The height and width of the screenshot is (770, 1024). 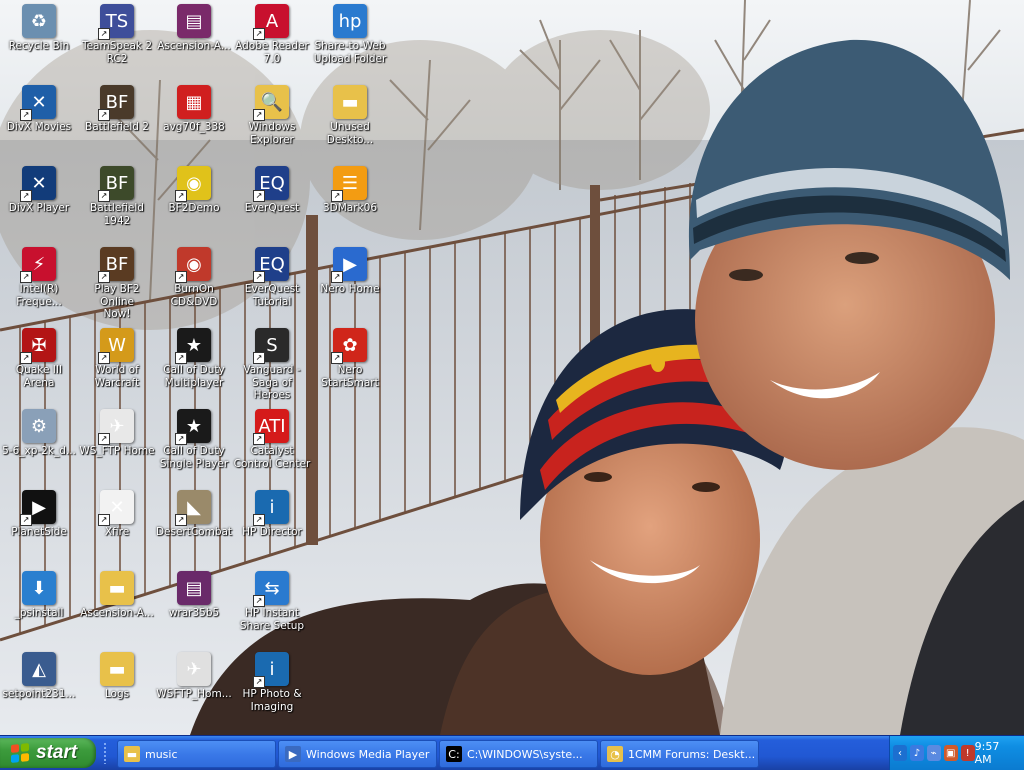 What do you see at coordinates (39, 669) in the screenshot?
I see `setpoint-icon: ◭` at bounding box center [39, 669].